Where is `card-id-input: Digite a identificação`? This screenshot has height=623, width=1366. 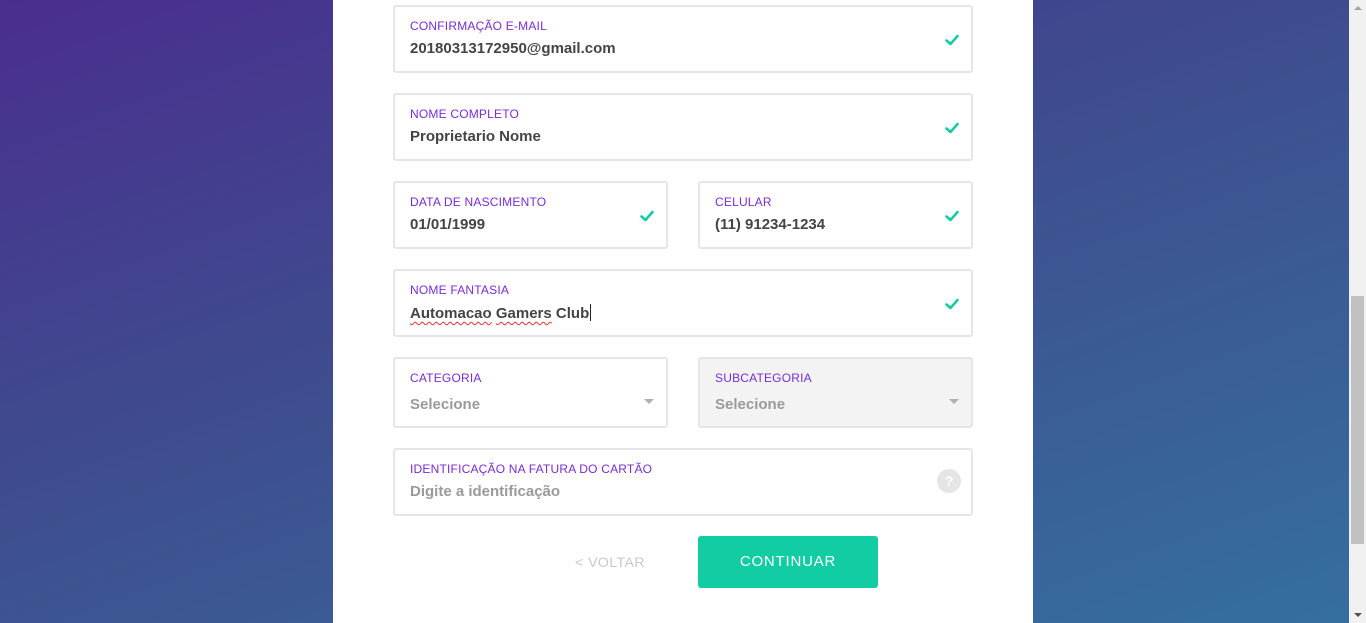 card-id-input: Digite a identificação is located at coordinates (485, 491).